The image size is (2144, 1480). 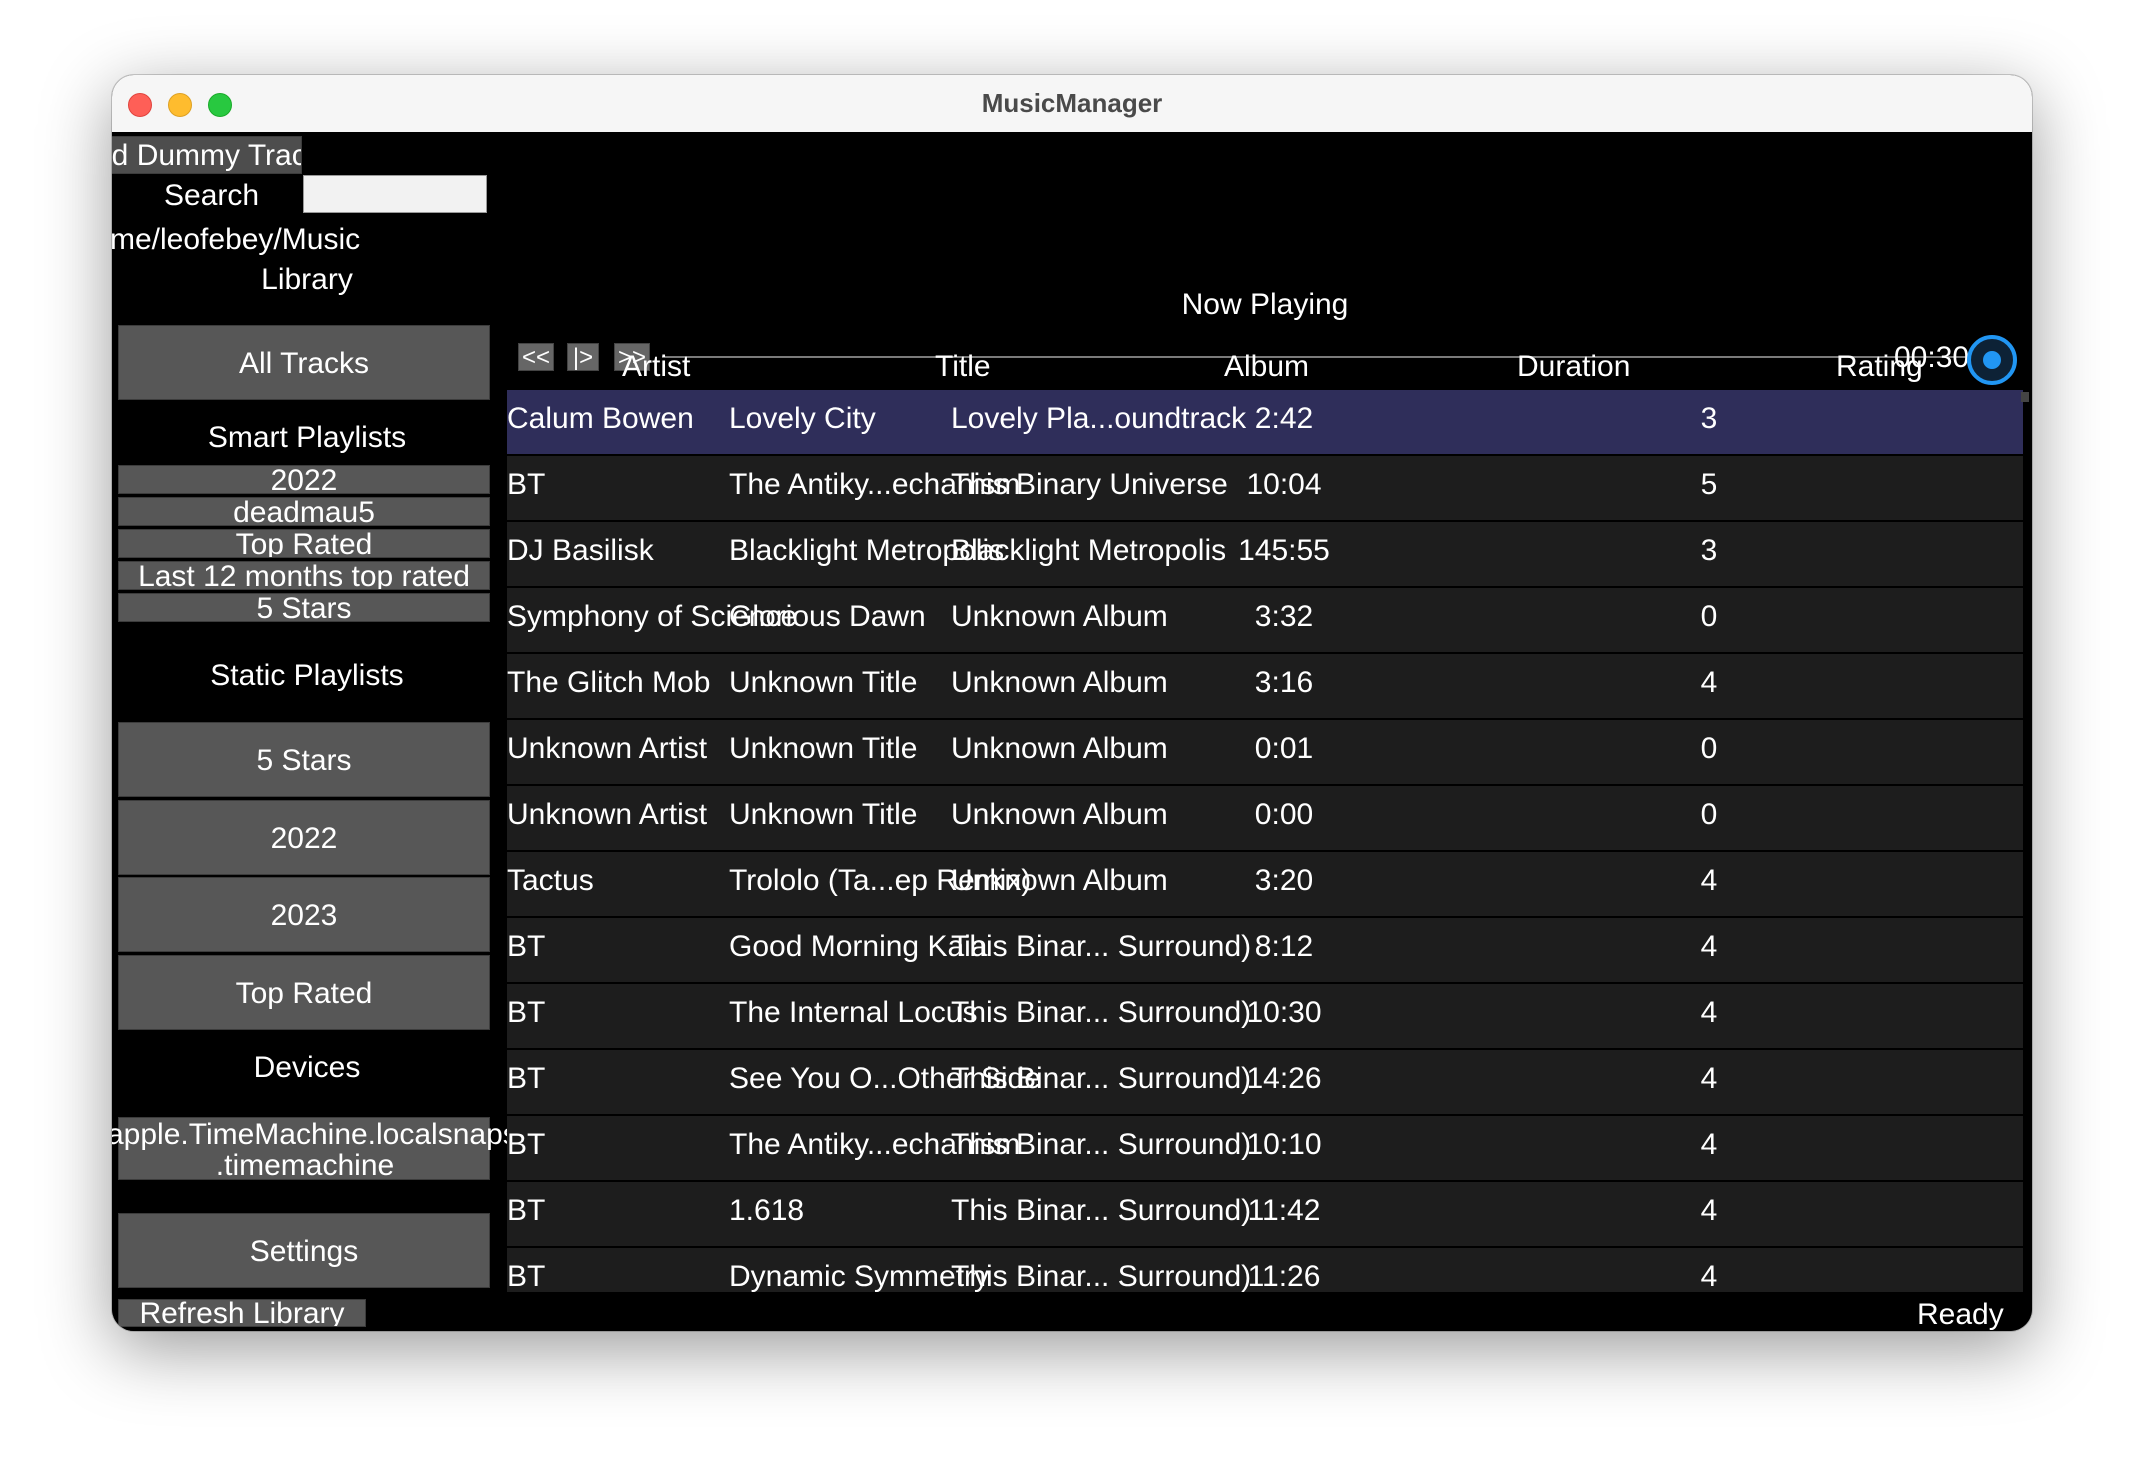 I want to click on column-header-title: Title, so click(x=963, y=367).